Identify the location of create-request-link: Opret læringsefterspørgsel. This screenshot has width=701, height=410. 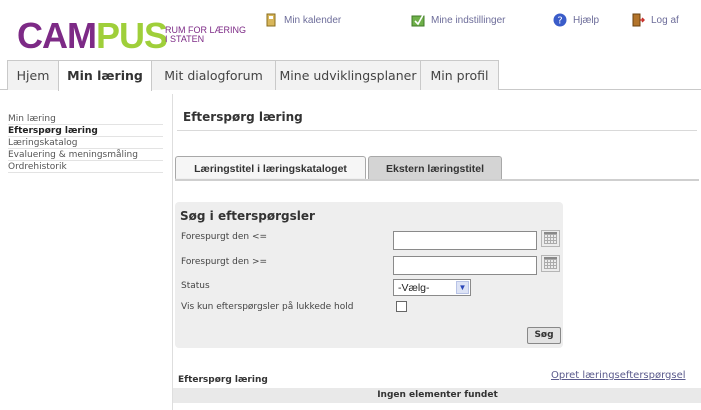
(618, 375).